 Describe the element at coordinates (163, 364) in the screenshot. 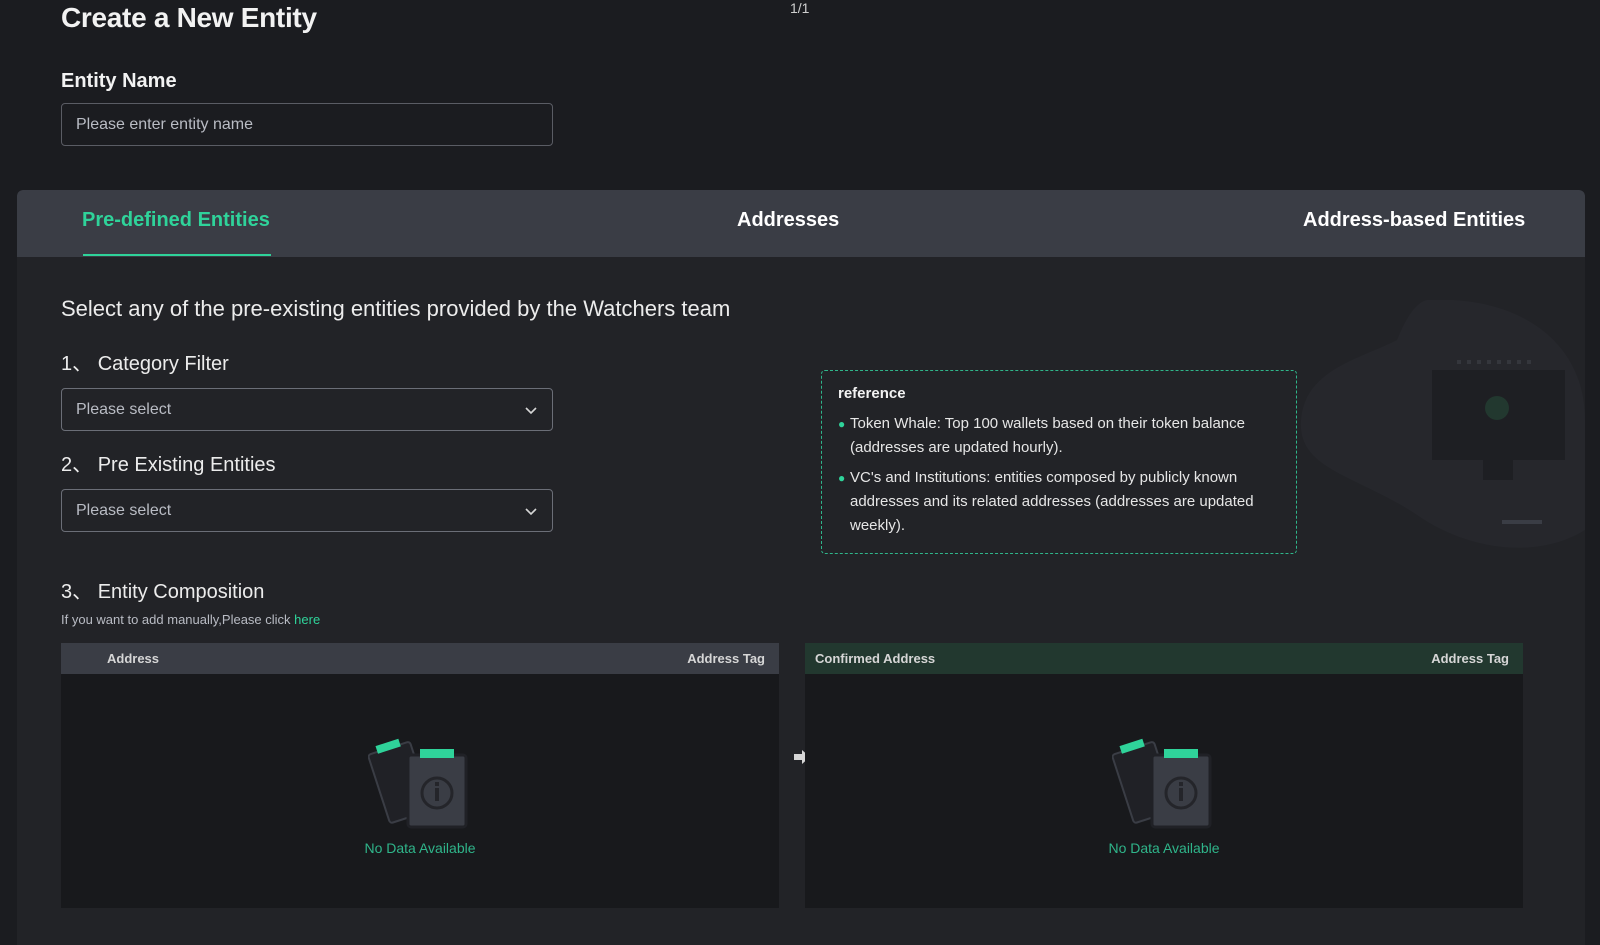

I see `step1-text: Category Filter` at that location.